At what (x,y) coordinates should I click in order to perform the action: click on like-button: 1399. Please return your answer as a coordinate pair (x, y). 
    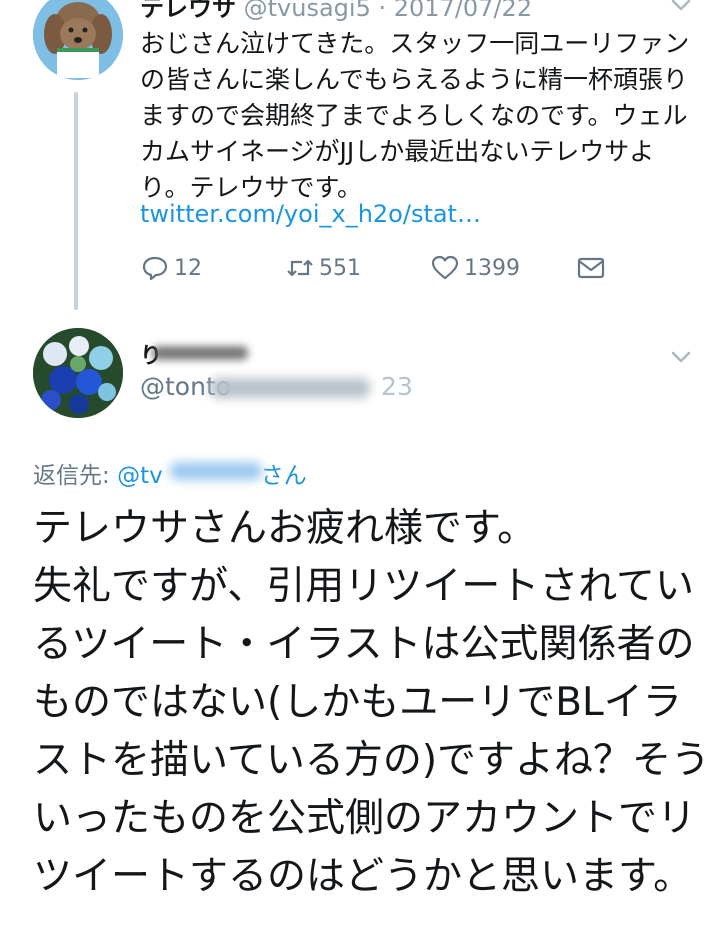
    Looking at the image, I should click on (475, 268).